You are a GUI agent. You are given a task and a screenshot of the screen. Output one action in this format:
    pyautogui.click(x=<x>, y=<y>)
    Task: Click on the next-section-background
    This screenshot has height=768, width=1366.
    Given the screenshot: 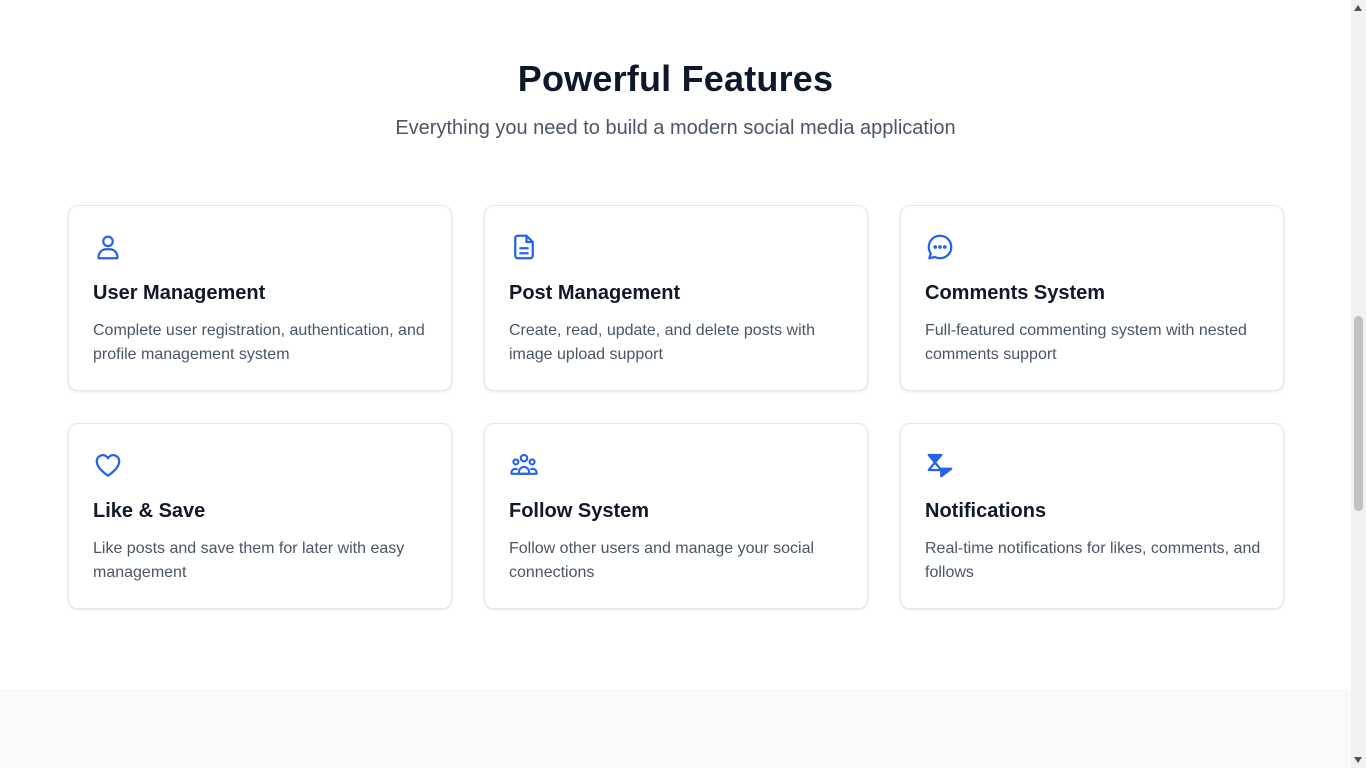 What is the action you would take?
    pyautogui.click(x=675, y=728)
    